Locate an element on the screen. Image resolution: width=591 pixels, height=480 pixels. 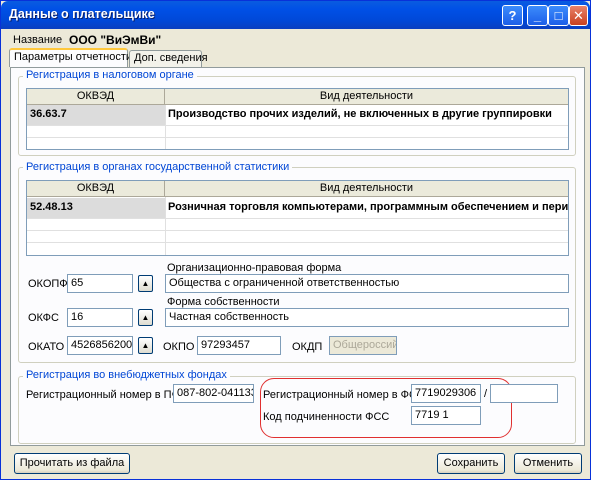
name-value: ООО "ВиЭмВи" is located at coordinates (115, 40).